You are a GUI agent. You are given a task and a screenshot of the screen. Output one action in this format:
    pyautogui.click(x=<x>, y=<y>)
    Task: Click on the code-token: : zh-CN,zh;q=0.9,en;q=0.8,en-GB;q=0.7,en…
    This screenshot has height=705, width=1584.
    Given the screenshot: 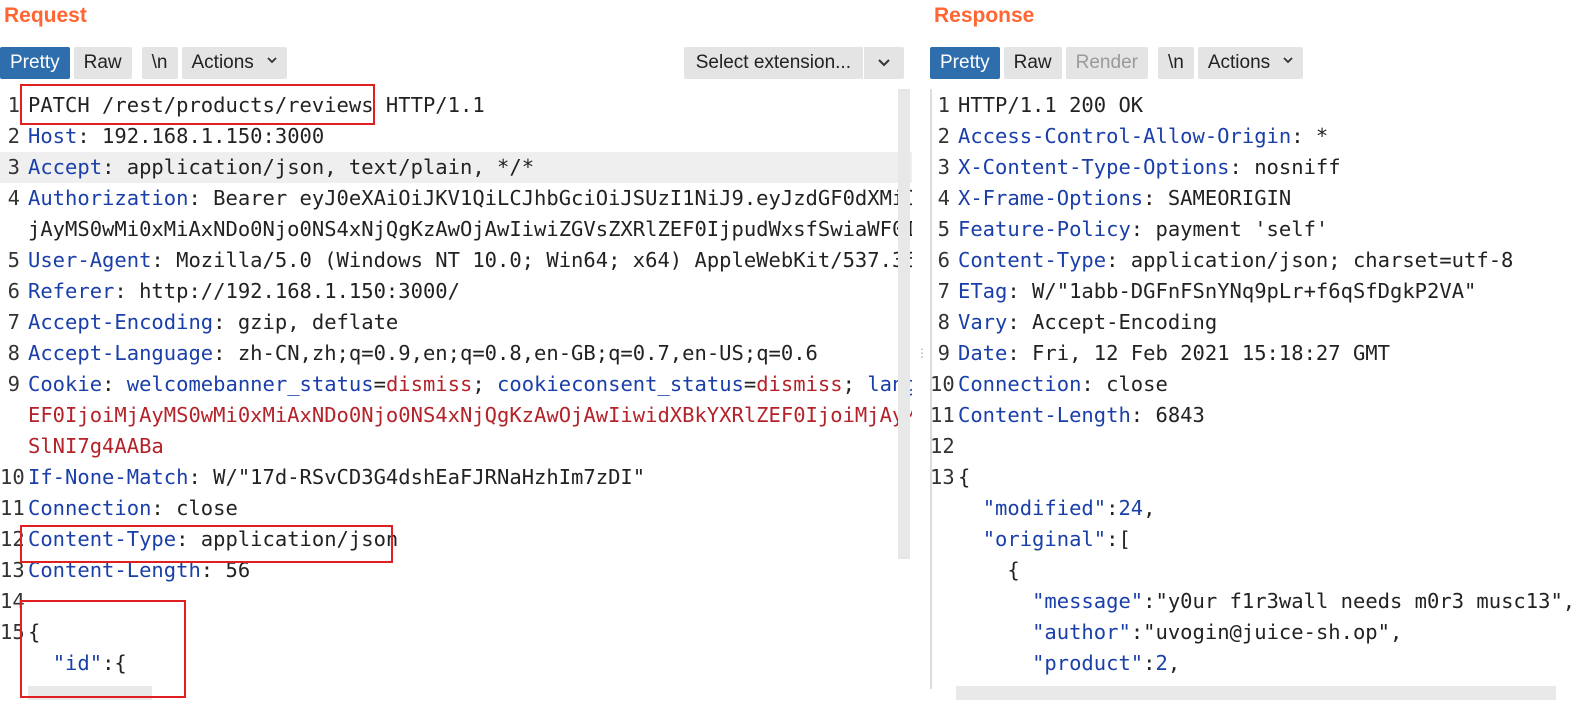 What is the action you would take?
    pyautogui.click(x=515, y=353)
    